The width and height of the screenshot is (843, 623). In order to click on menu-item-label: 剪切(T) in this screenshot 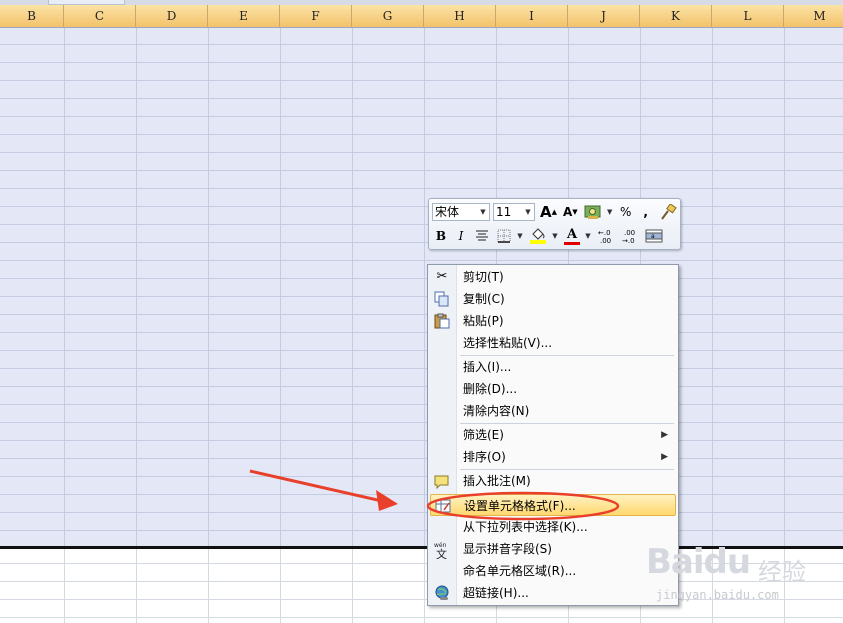, I will do `click(483, 277)`.